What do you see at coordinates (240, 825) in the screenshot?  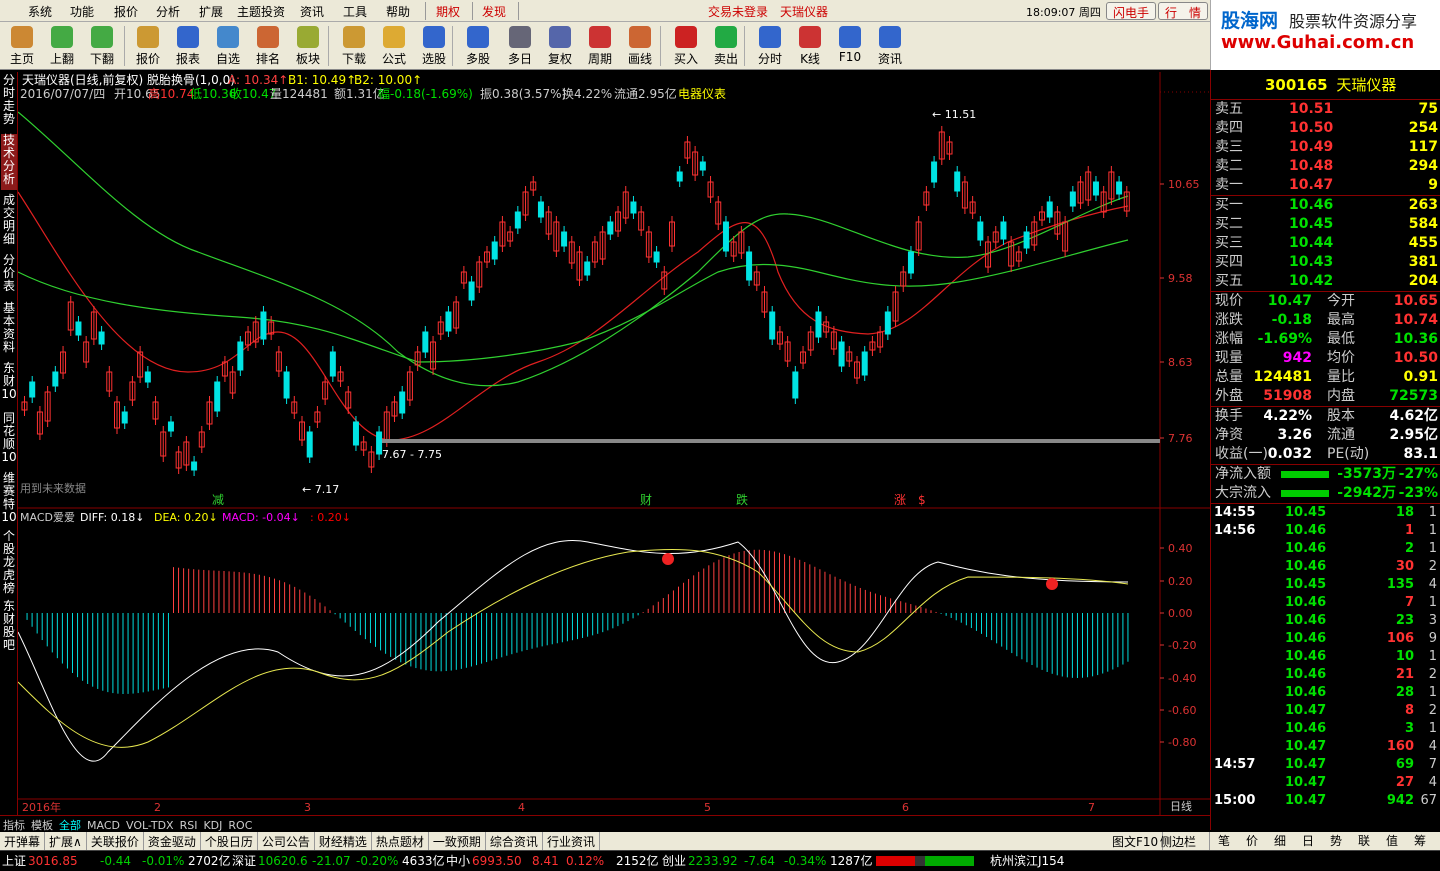 I see `indicator-tab-7: ROC` at bounding box center [240, 825].